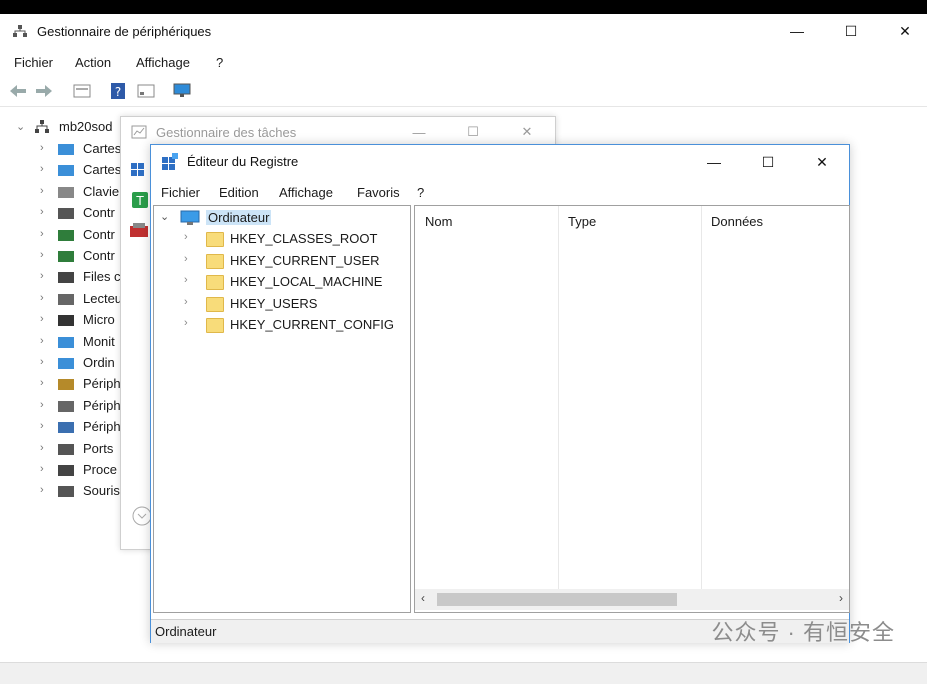 The width and height of the screenshot is (927, 684). What do you see at coordinates (419, 132) in the screenshot?
I see `task-manager-minimize-button: —` at bounding box center [419, 132].